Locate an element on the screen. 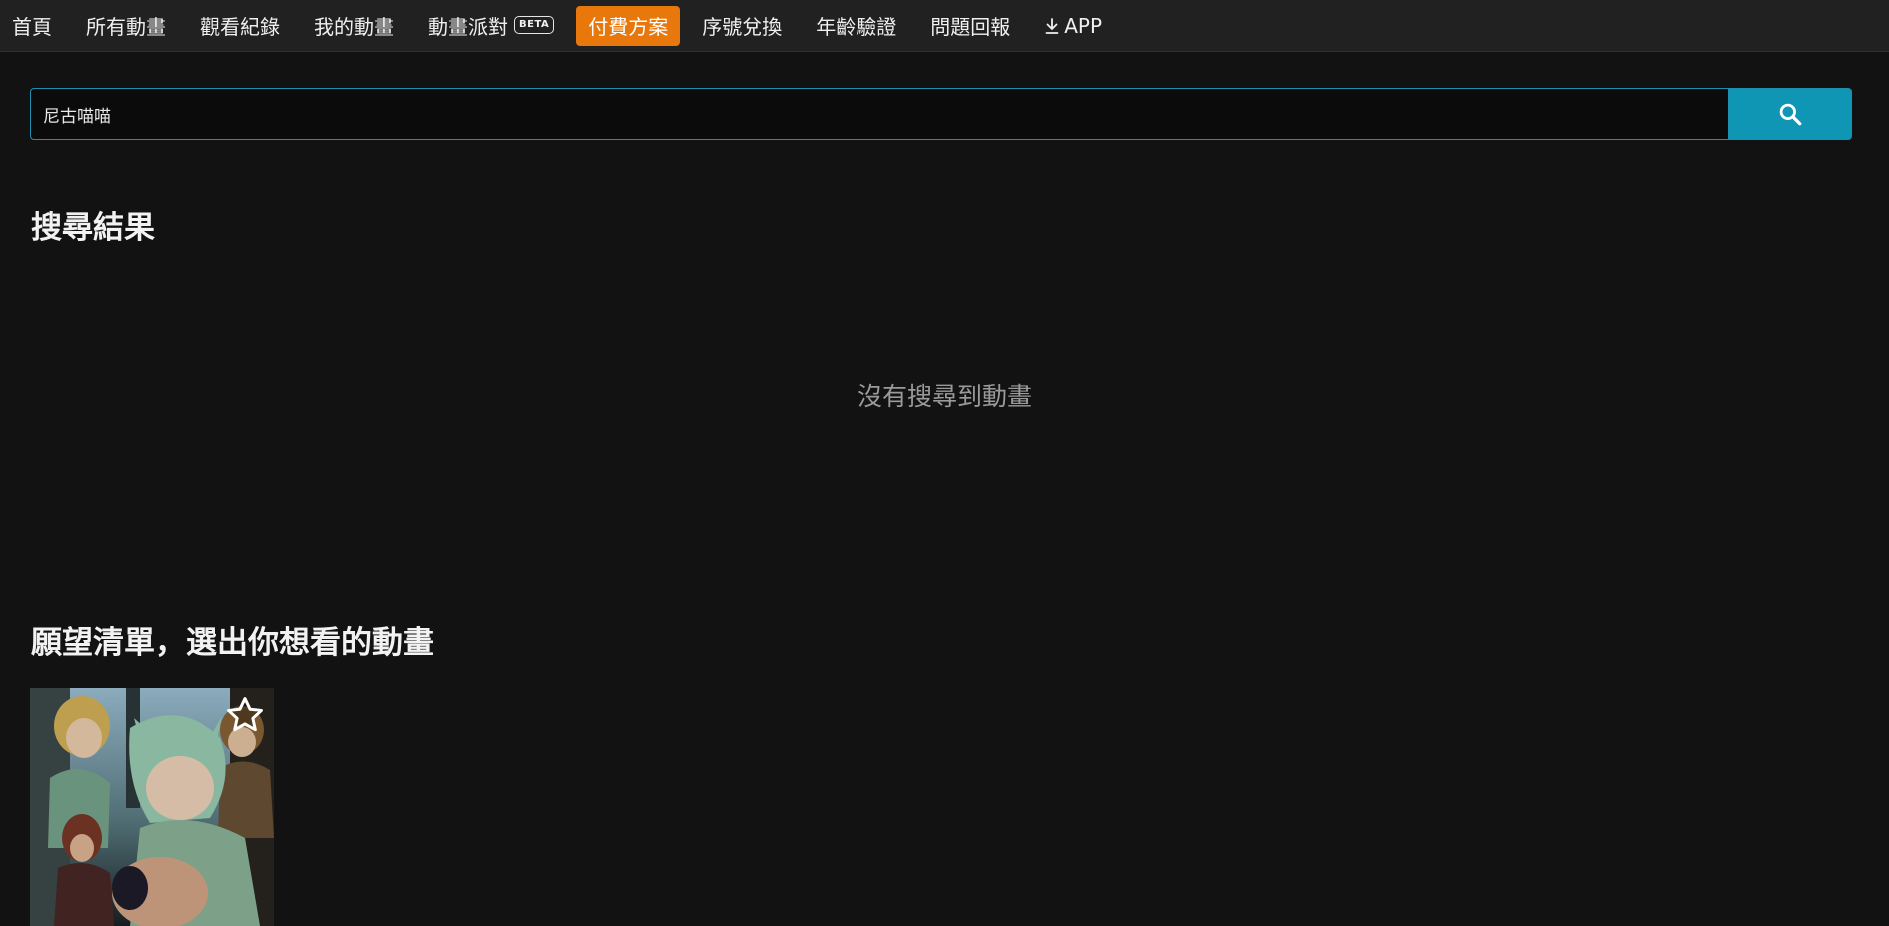  nav-item-label: 我的動畫 is located at coordinates (354, 27).